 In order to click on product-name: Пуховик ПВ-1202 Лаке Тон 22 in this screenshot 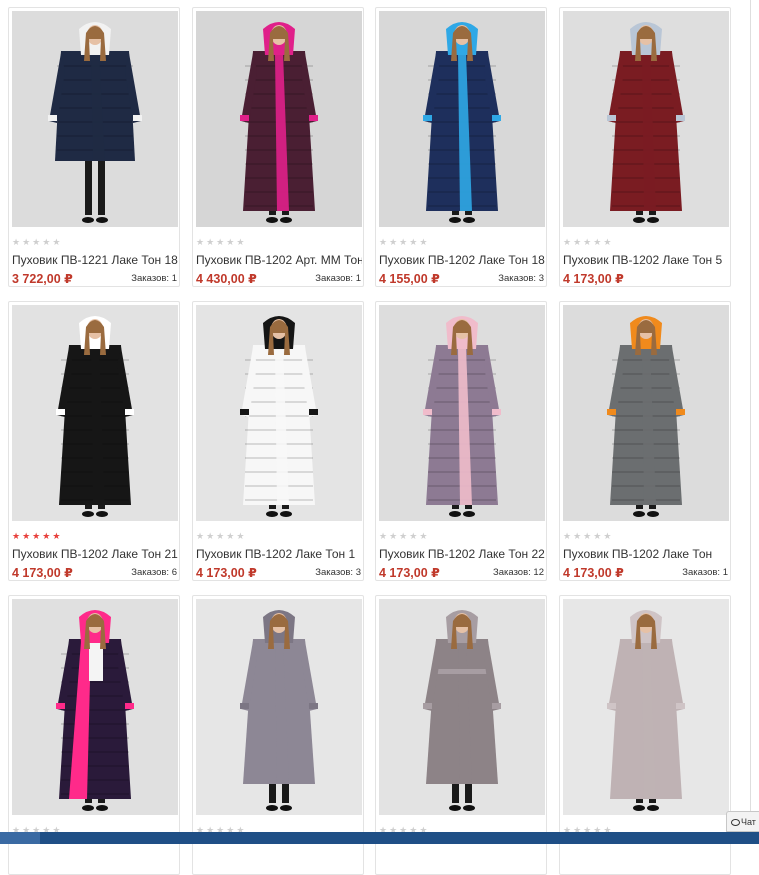, I will do `click(462, 554)`.